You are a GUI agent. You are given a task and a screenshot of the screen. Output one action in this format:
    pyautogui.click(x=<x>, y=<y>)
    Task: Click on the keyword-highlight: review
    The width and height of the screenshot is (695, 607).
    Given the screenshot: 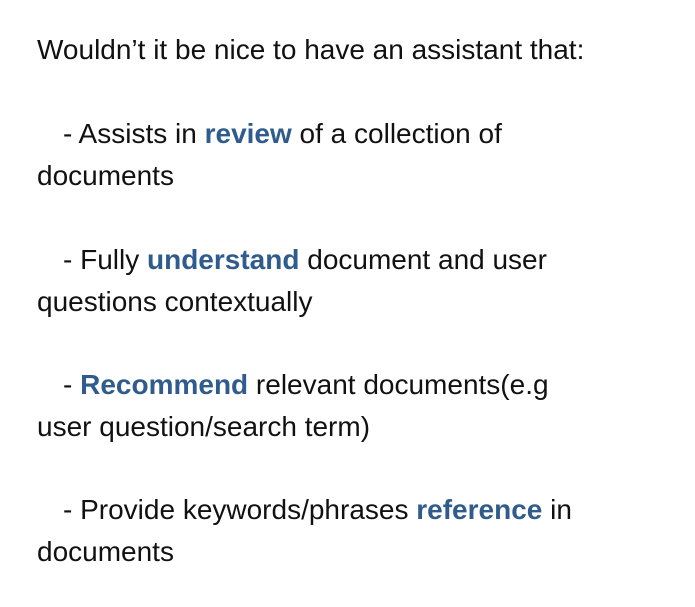 What is the action you would take?
    pyautogui.click(x=248, y=133)
    